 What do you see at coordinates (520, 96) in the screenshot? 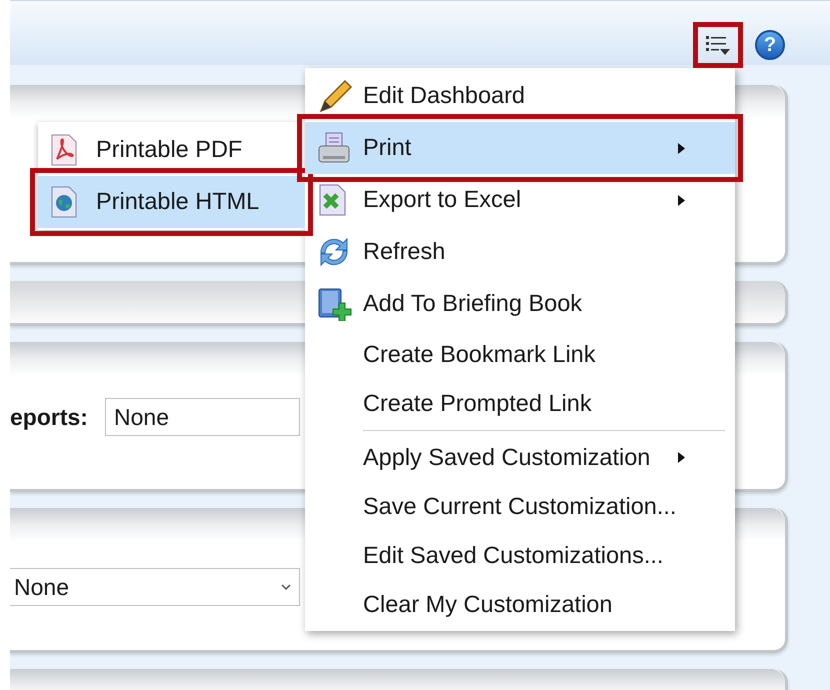
I see `menu-item: Edit Dashboard` at bounding box center [520, 96].